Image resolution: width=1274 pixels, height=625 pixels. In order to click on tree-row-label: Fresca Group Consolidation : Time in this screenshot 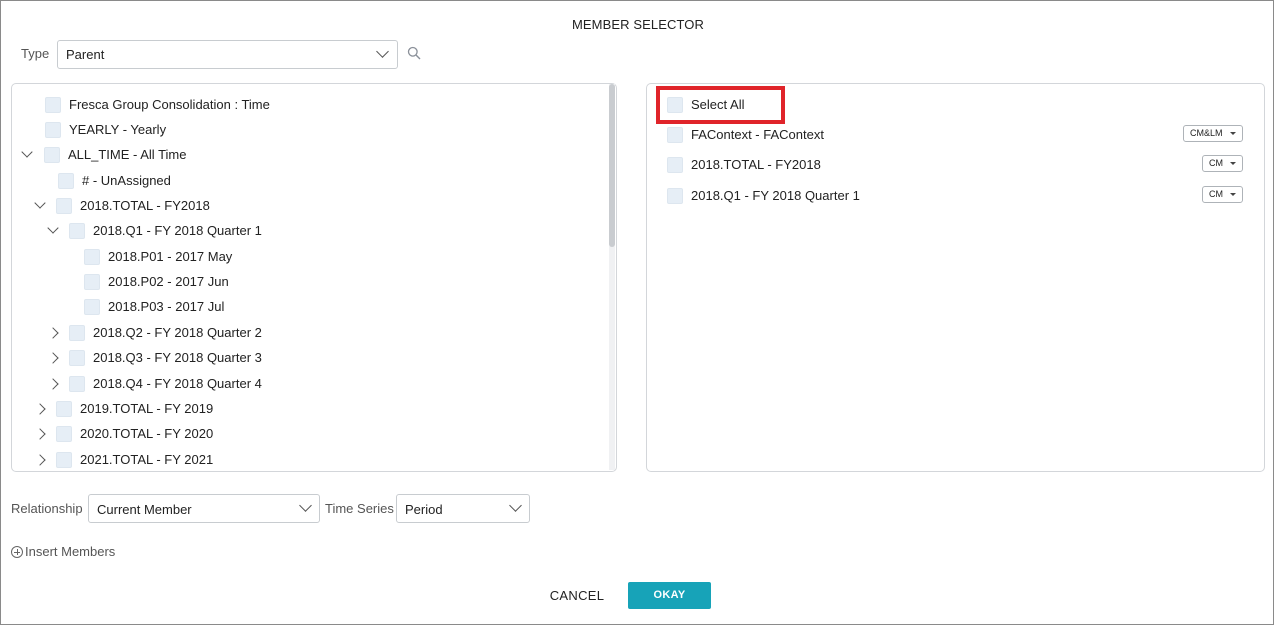, I will do `click(169, 104)`.